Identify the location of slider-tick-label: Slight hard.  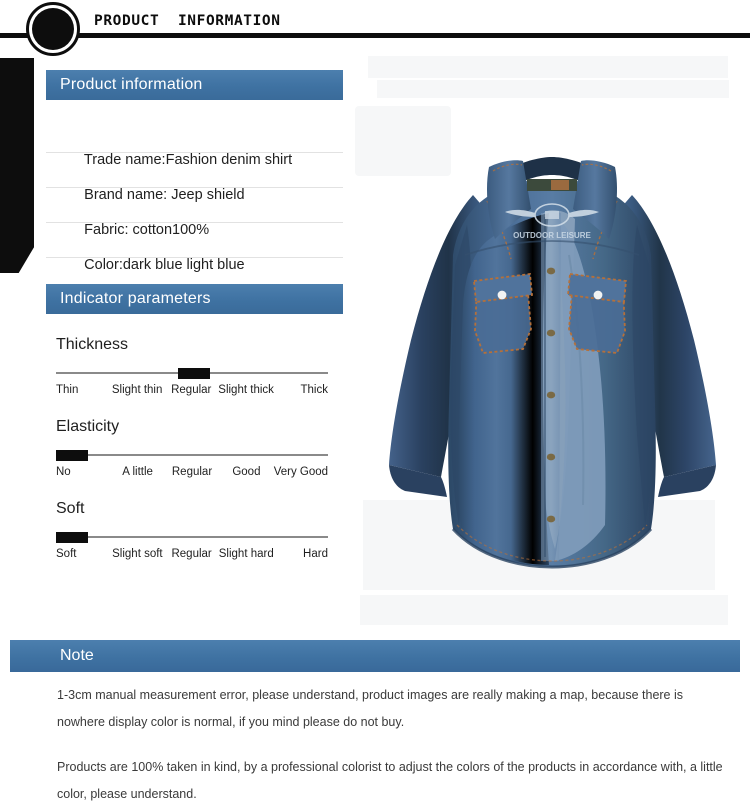
(246, 554).